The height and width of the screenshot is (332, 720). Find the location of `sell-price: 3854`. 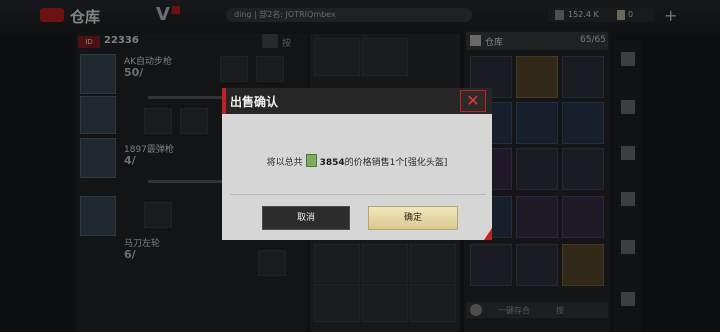

sell-price: 3854 is located at coordinates (332, 163).